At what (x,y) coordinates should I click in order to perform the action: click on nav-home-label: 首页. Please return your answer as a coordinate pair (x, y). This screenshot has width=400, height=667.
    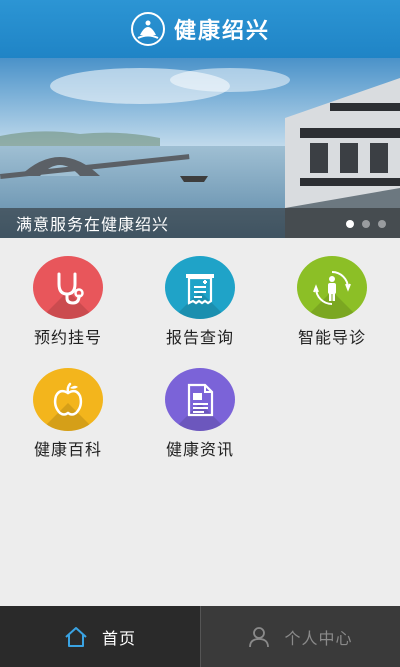
    Looking at the image, I should click on (118, 638).